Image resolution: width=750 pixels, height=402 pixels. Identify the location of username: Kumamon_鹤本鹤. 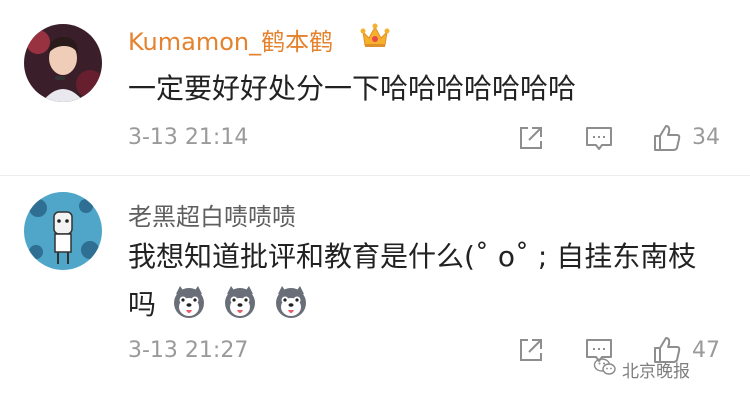
(230, 39).